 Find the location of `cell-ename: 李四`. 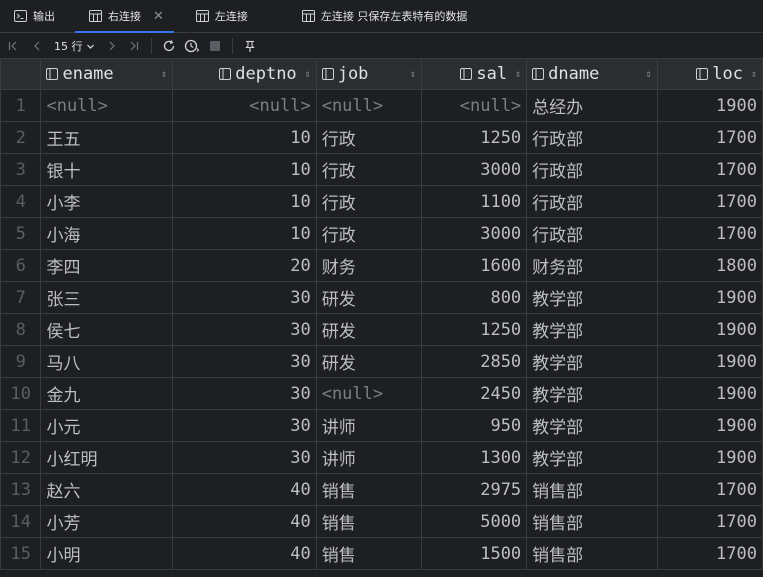

cell-ename: 李四 is located at coordinates (107, 265).